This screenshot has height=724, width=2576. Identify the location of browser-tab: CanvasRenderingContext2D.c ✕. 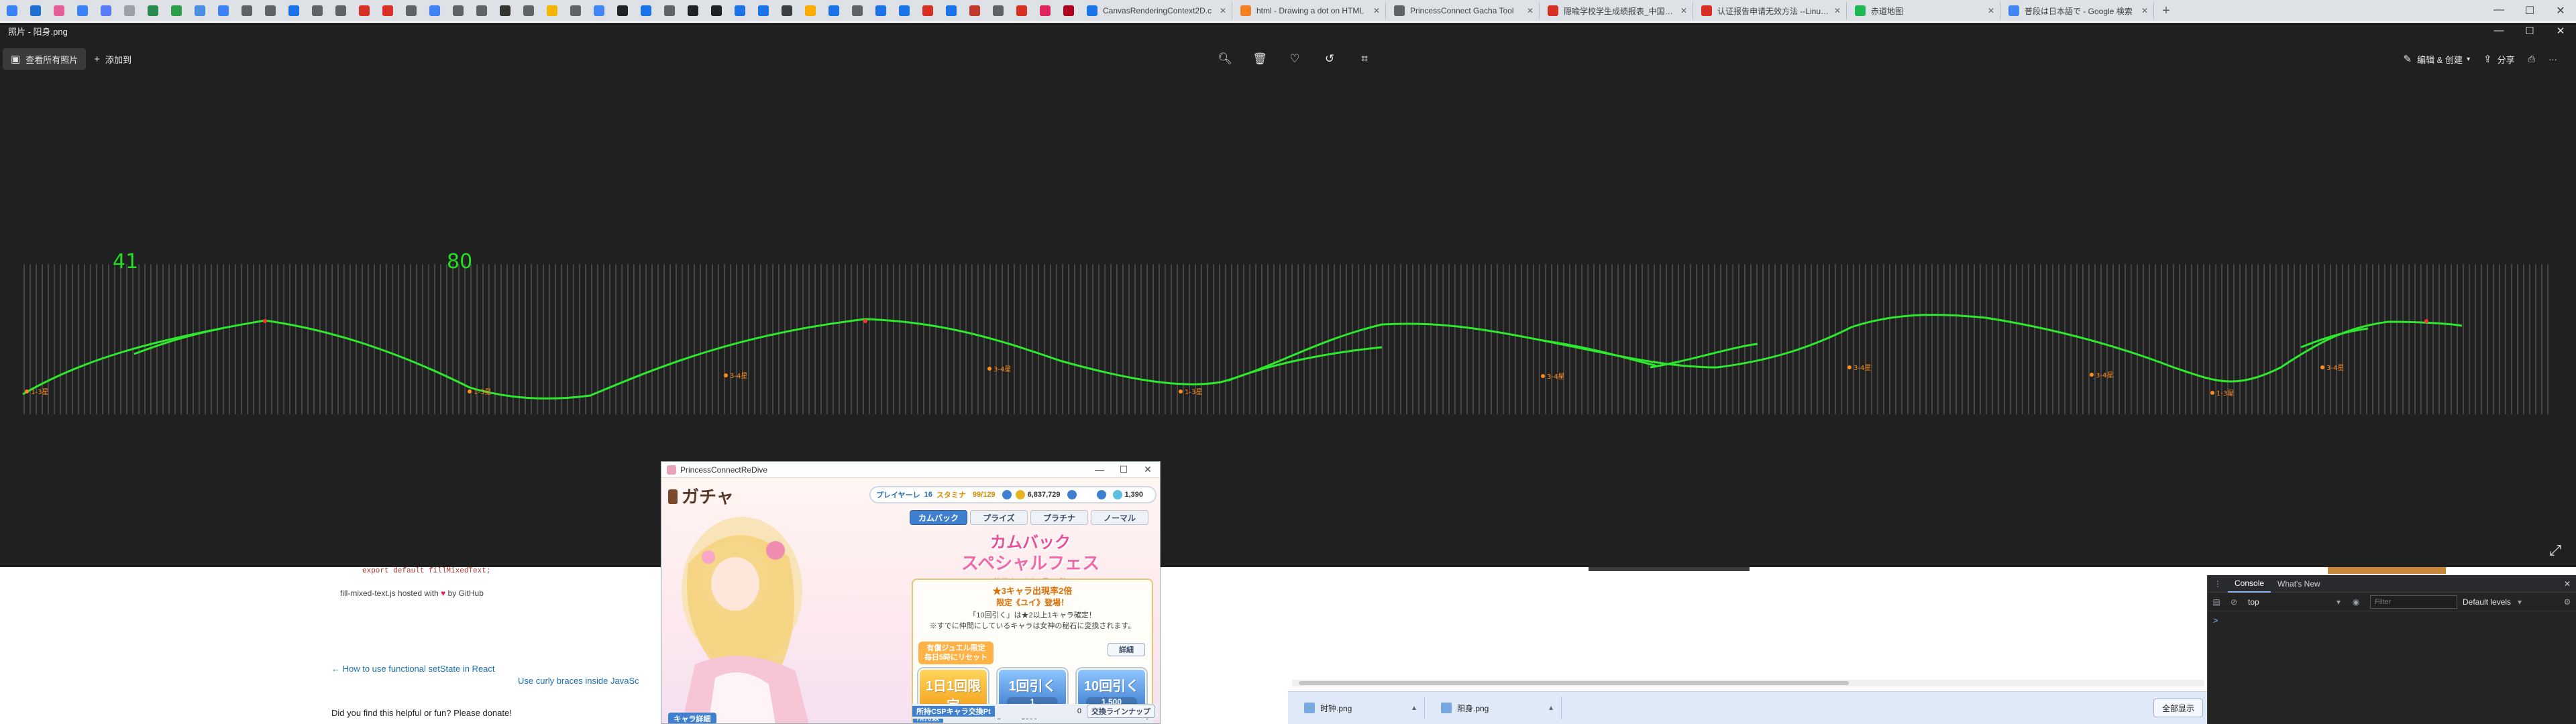
(1156, 10).